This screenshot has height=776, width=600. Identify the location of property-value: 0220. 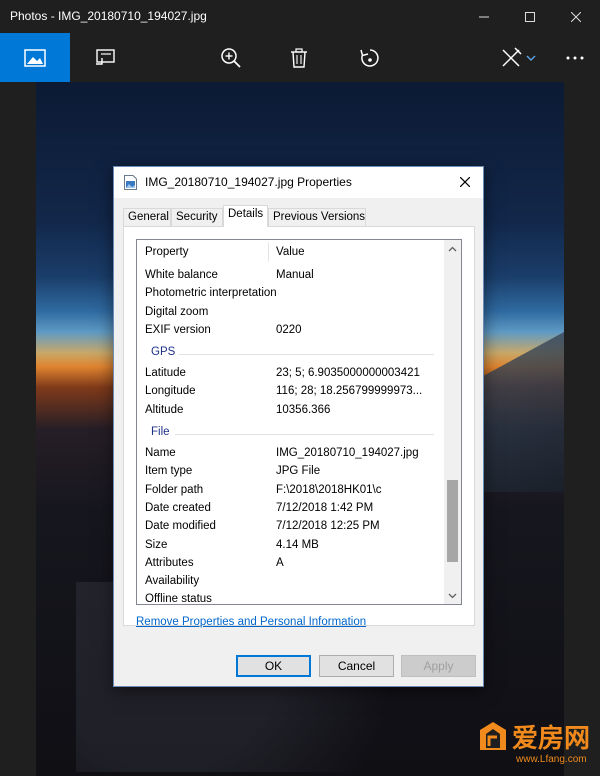
(289, 330).